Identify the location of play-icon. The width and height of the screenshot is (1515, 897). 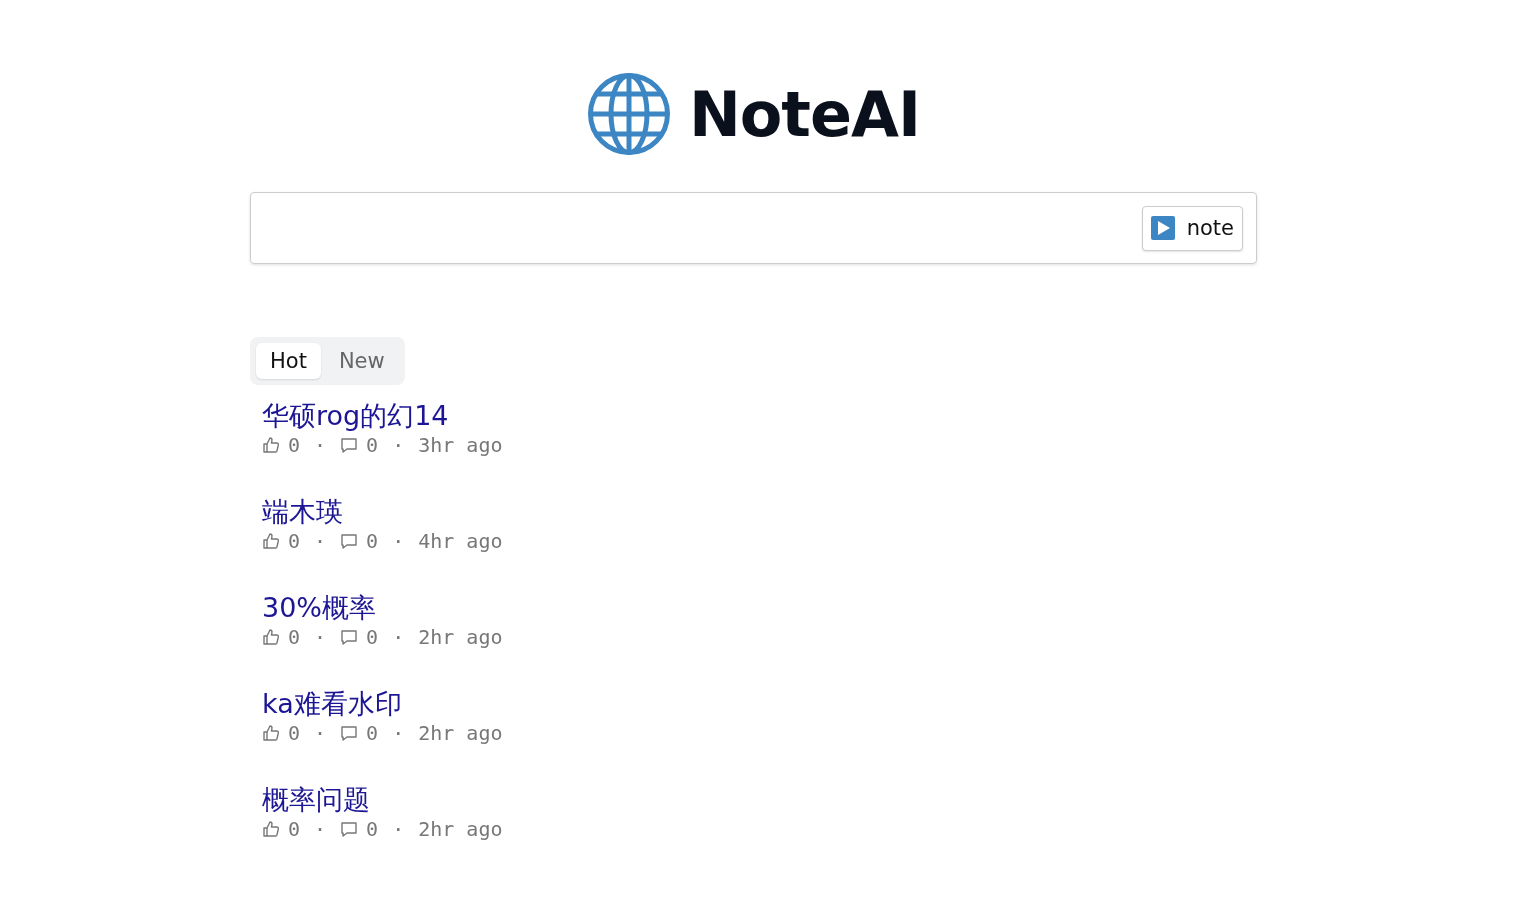
(1162, 228).